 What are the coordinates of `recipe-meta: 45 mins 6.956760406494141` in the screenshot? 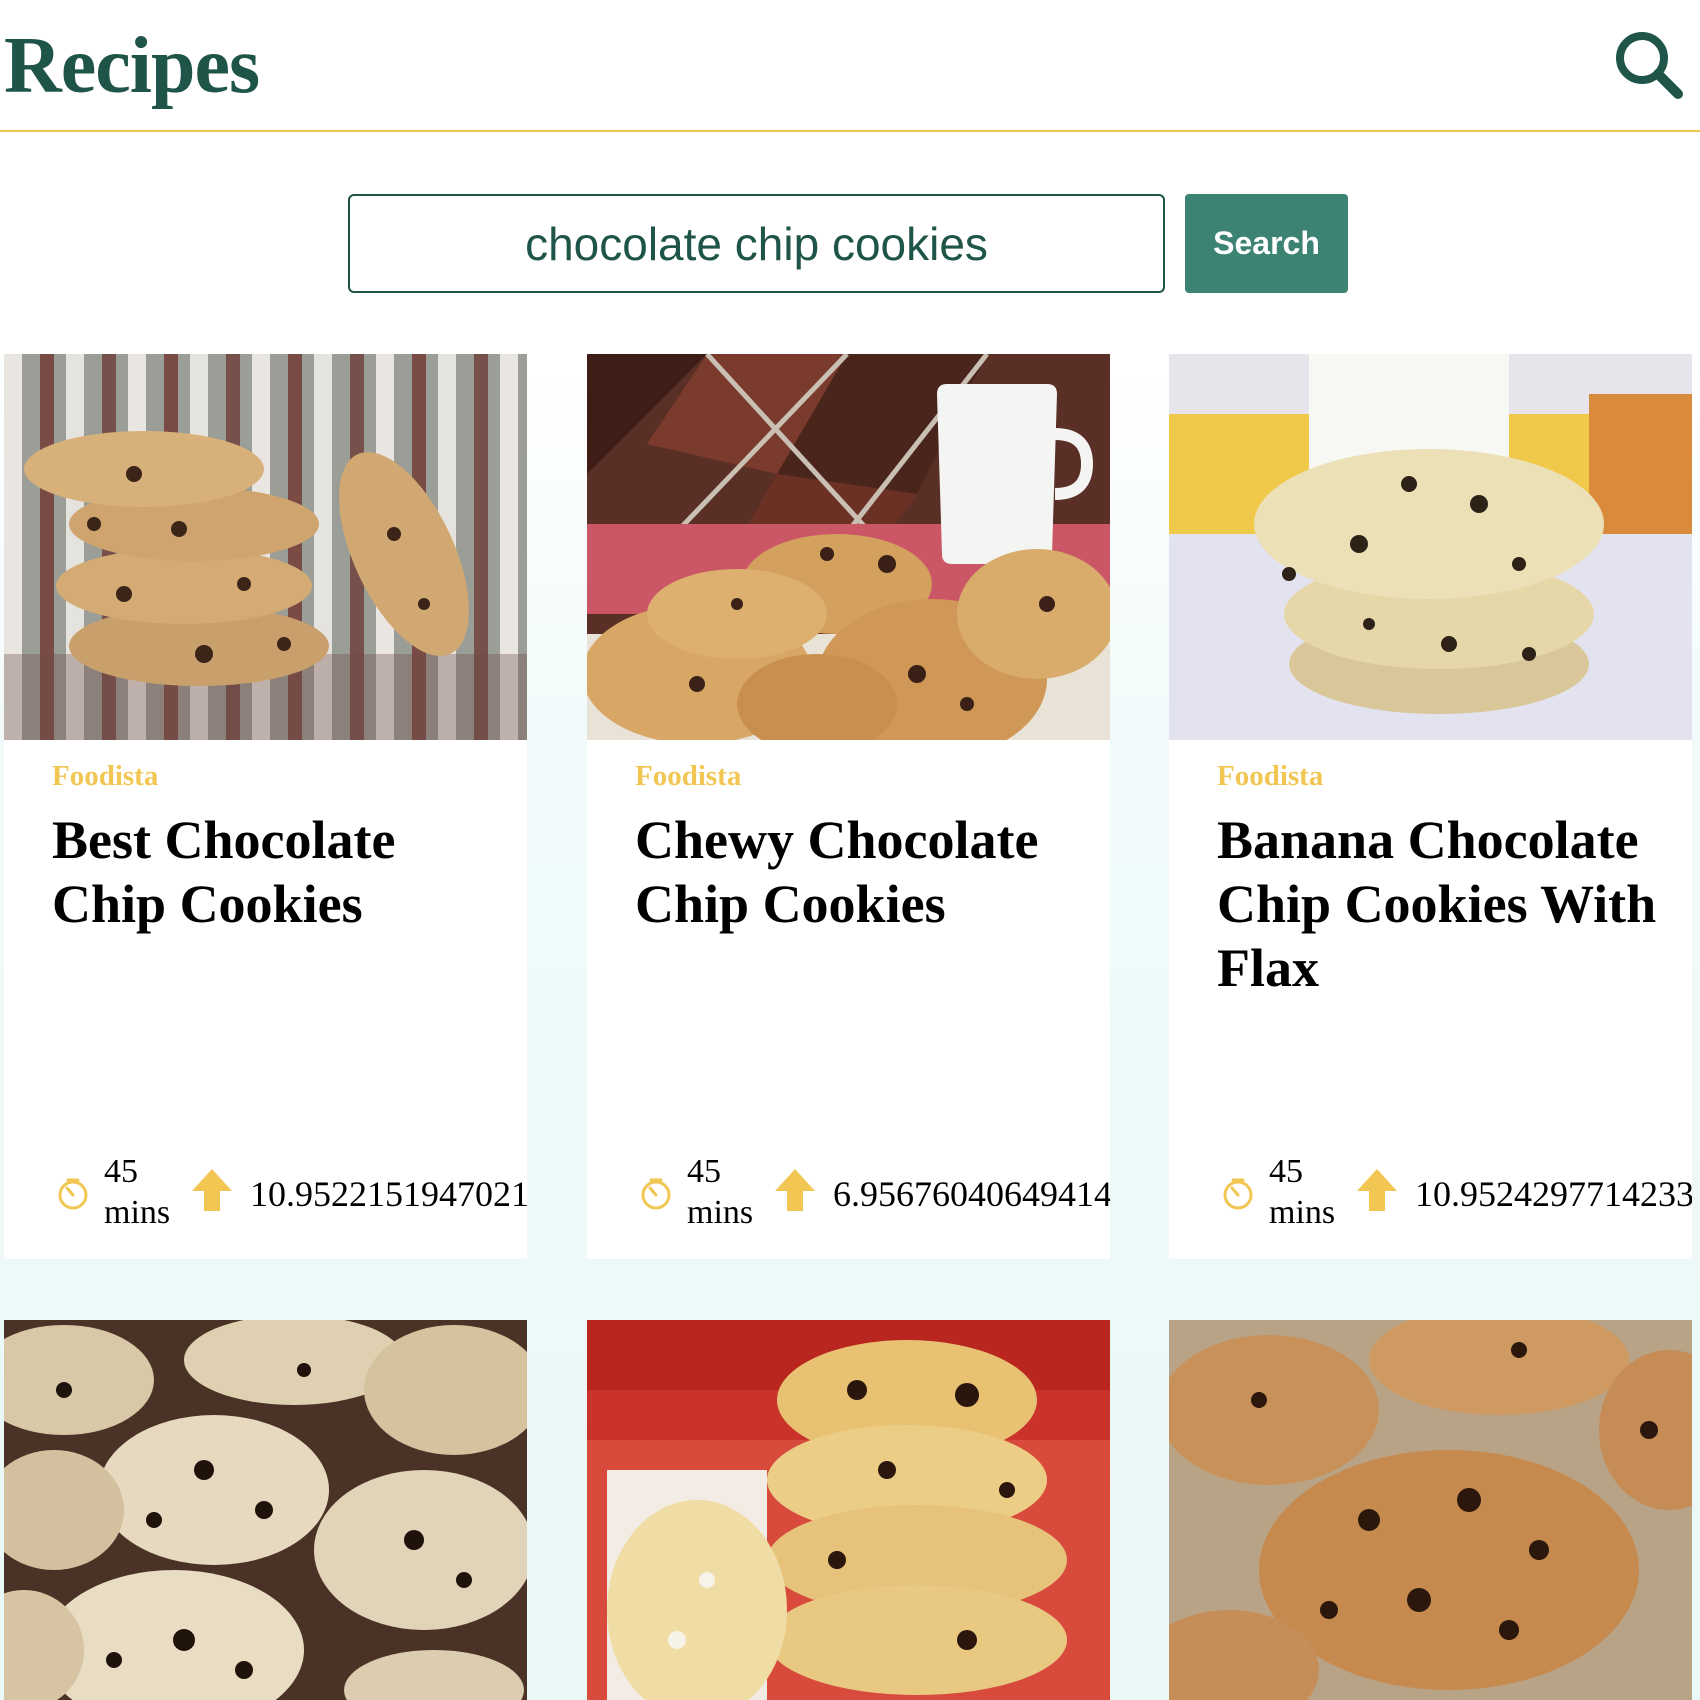 It's located at (874, 1192).